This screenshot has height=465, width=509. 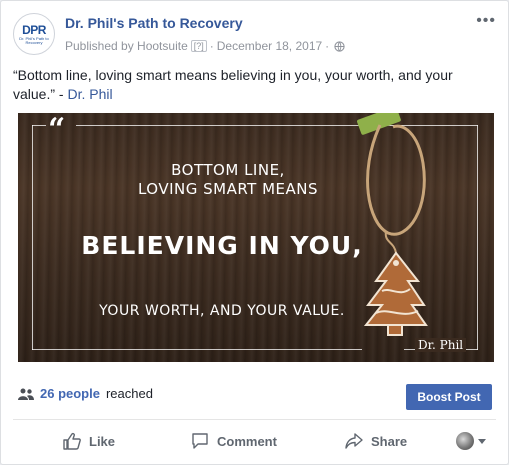 I want to click on action-bar: Like Comment Share, so click(x=254, y=441).